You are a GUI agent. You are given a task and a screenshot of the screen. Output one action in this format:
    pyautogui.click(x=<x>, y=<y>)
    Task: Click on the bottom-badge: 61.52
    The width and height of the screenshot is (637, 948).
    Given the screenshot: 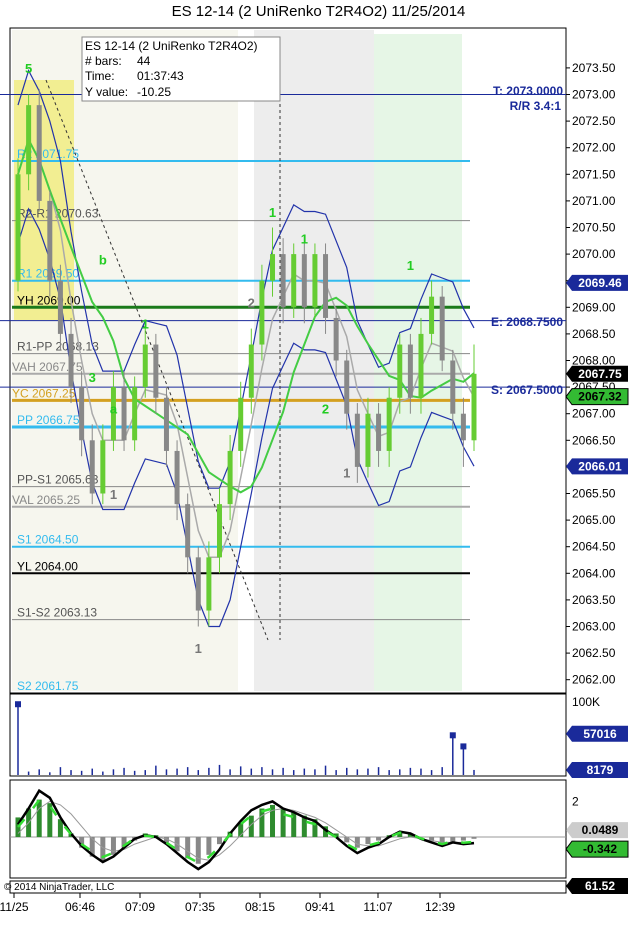 What is the action you would take?
    pyautogui.click(x=600, y=886)
    